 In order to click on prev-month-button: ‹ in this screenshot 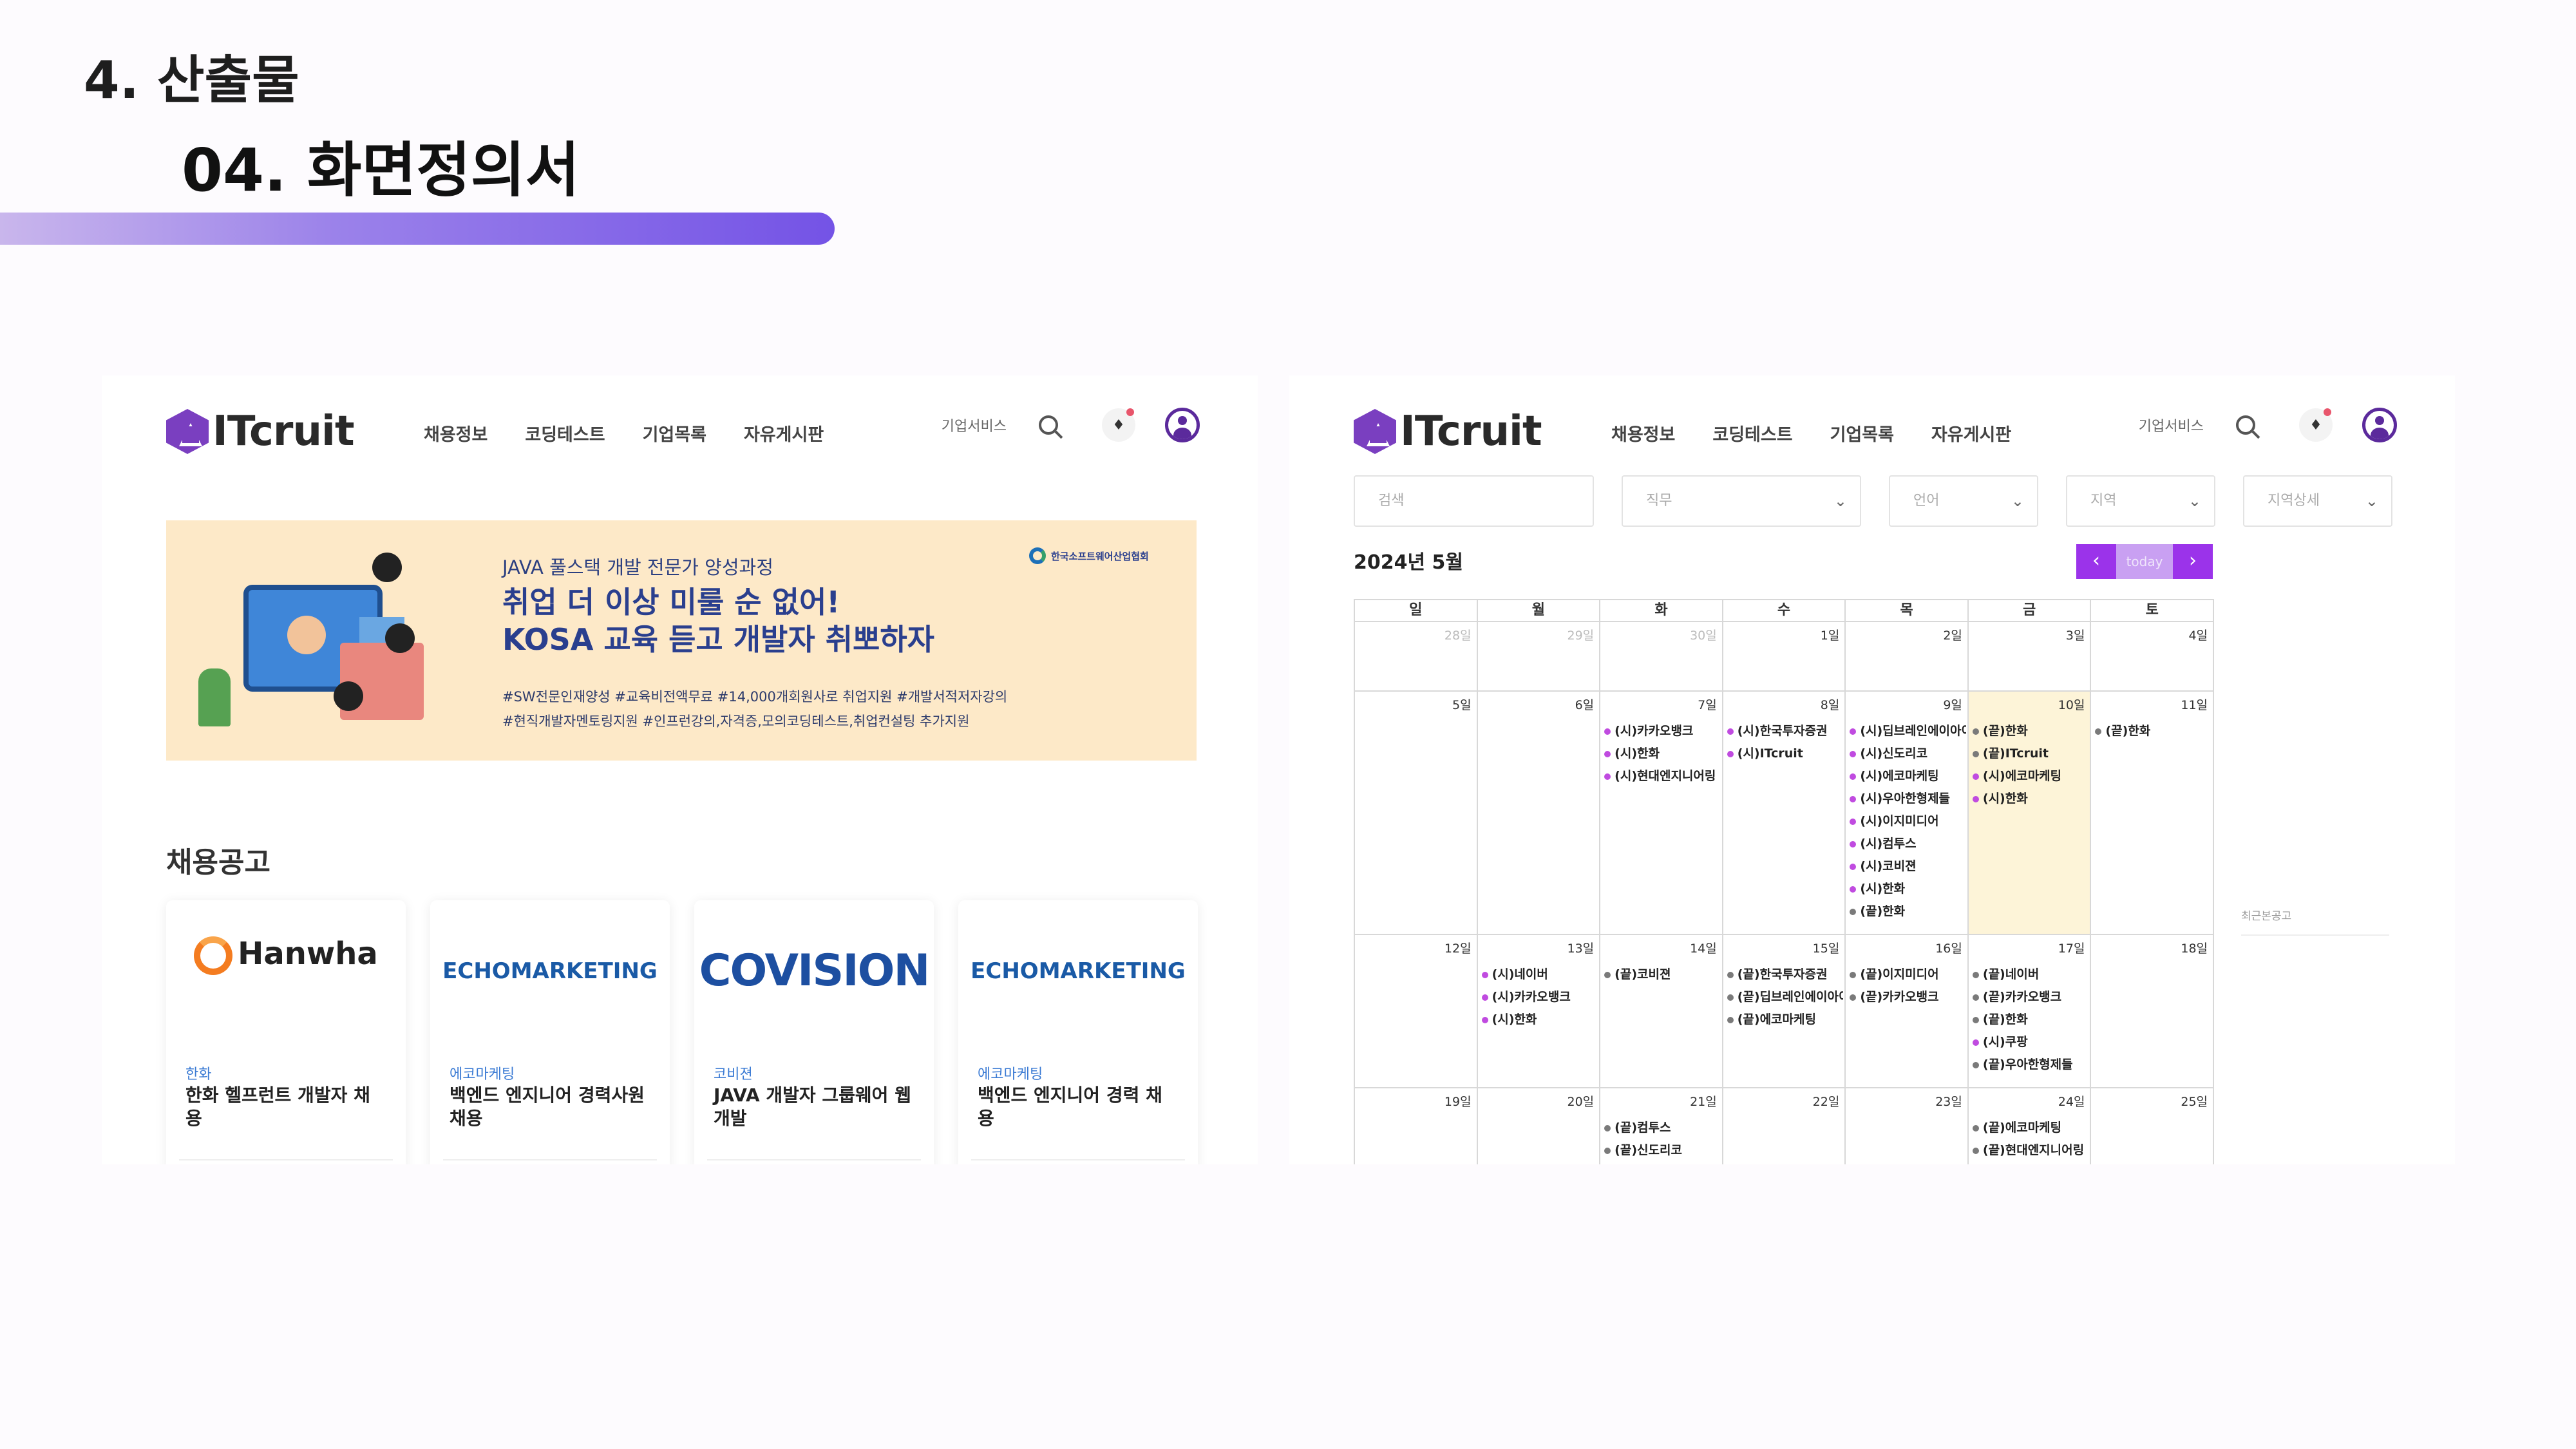, I will do `click(2096, 561)`.